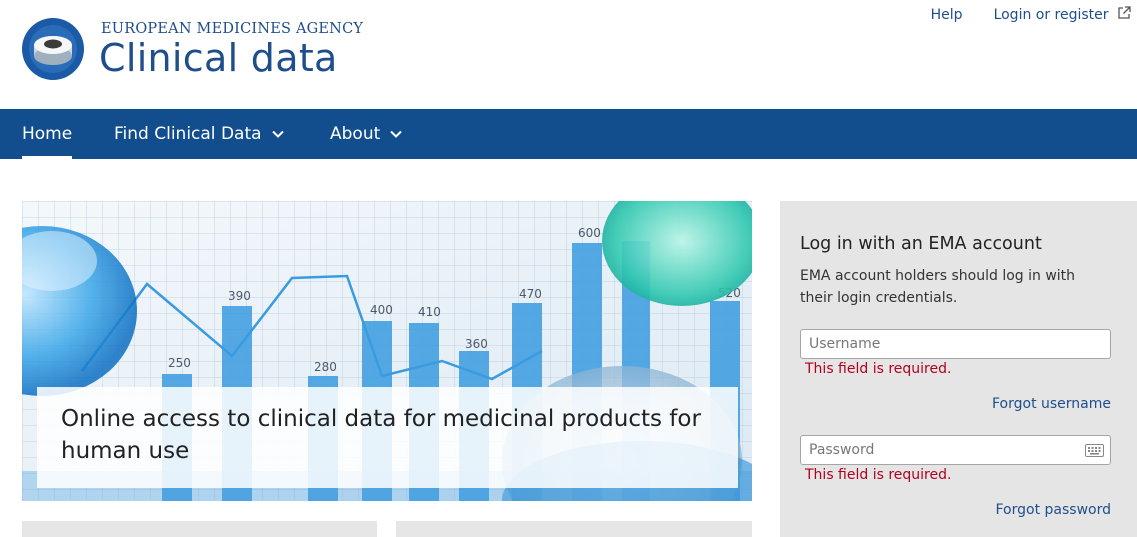  What do you see at coordinates (1051, 15) in the screenshot?
I see `login-register-label: Login or register` at bounding box center [1051, 15].